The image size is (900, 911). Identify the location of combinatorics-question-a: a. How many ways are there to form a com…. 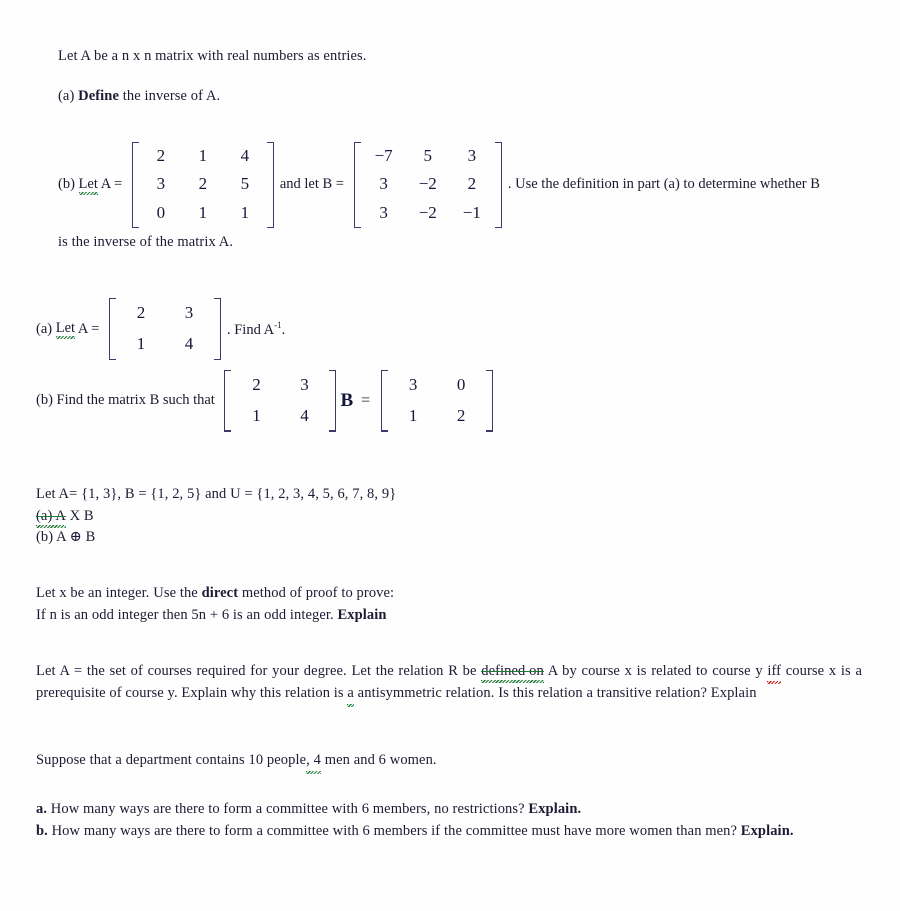
(450, 810).